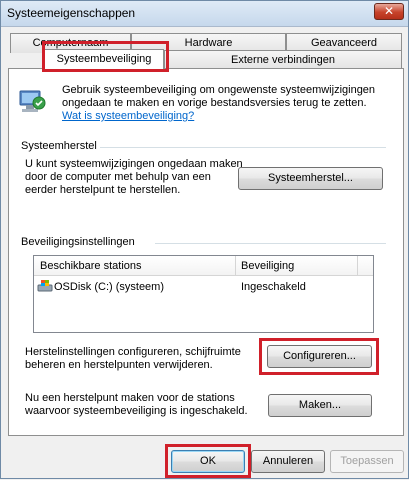 The image size is (409, 480). I want to click on restore-heading: Systeemherstel, so click(59, 146).